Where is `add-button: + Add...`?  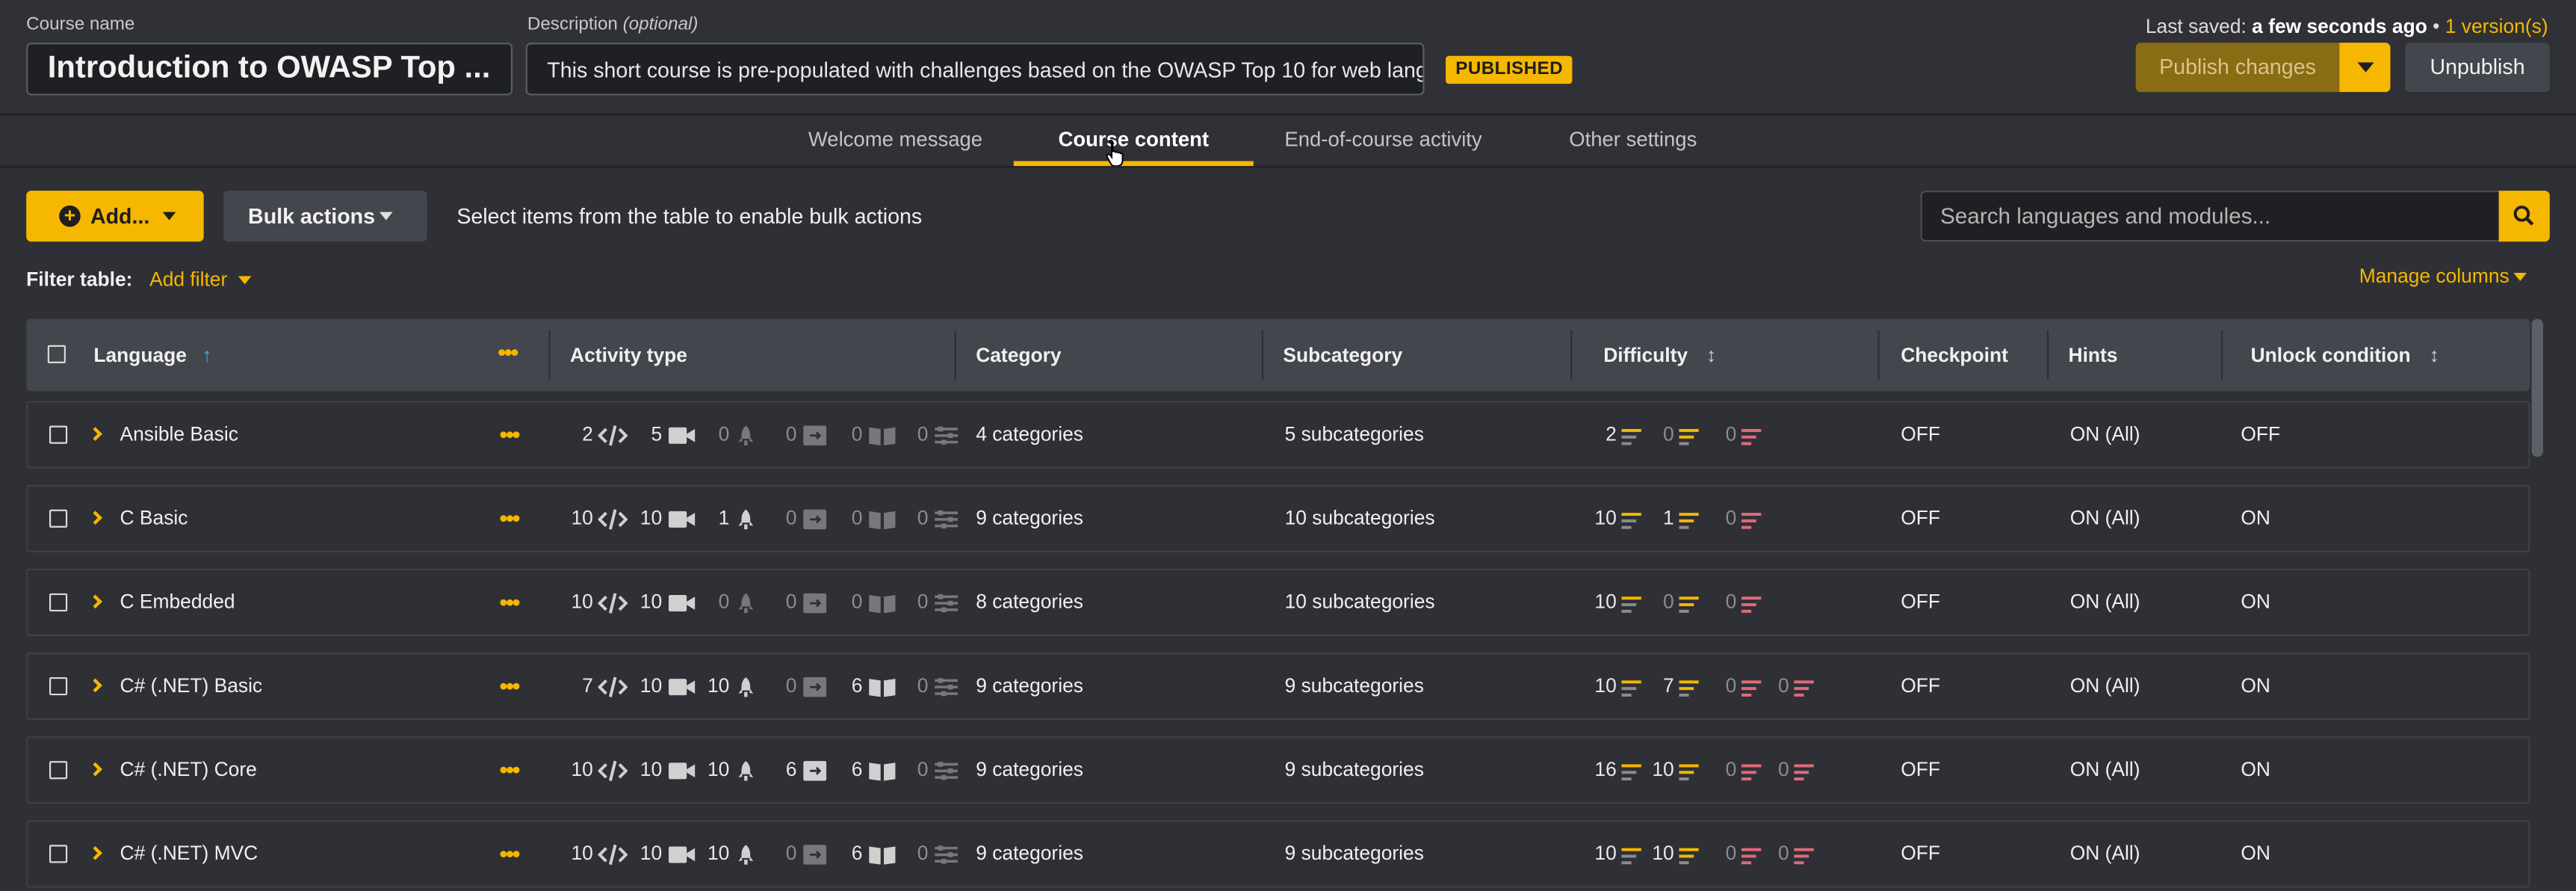 add-button: + Add... is located at coordinates (115, 216).